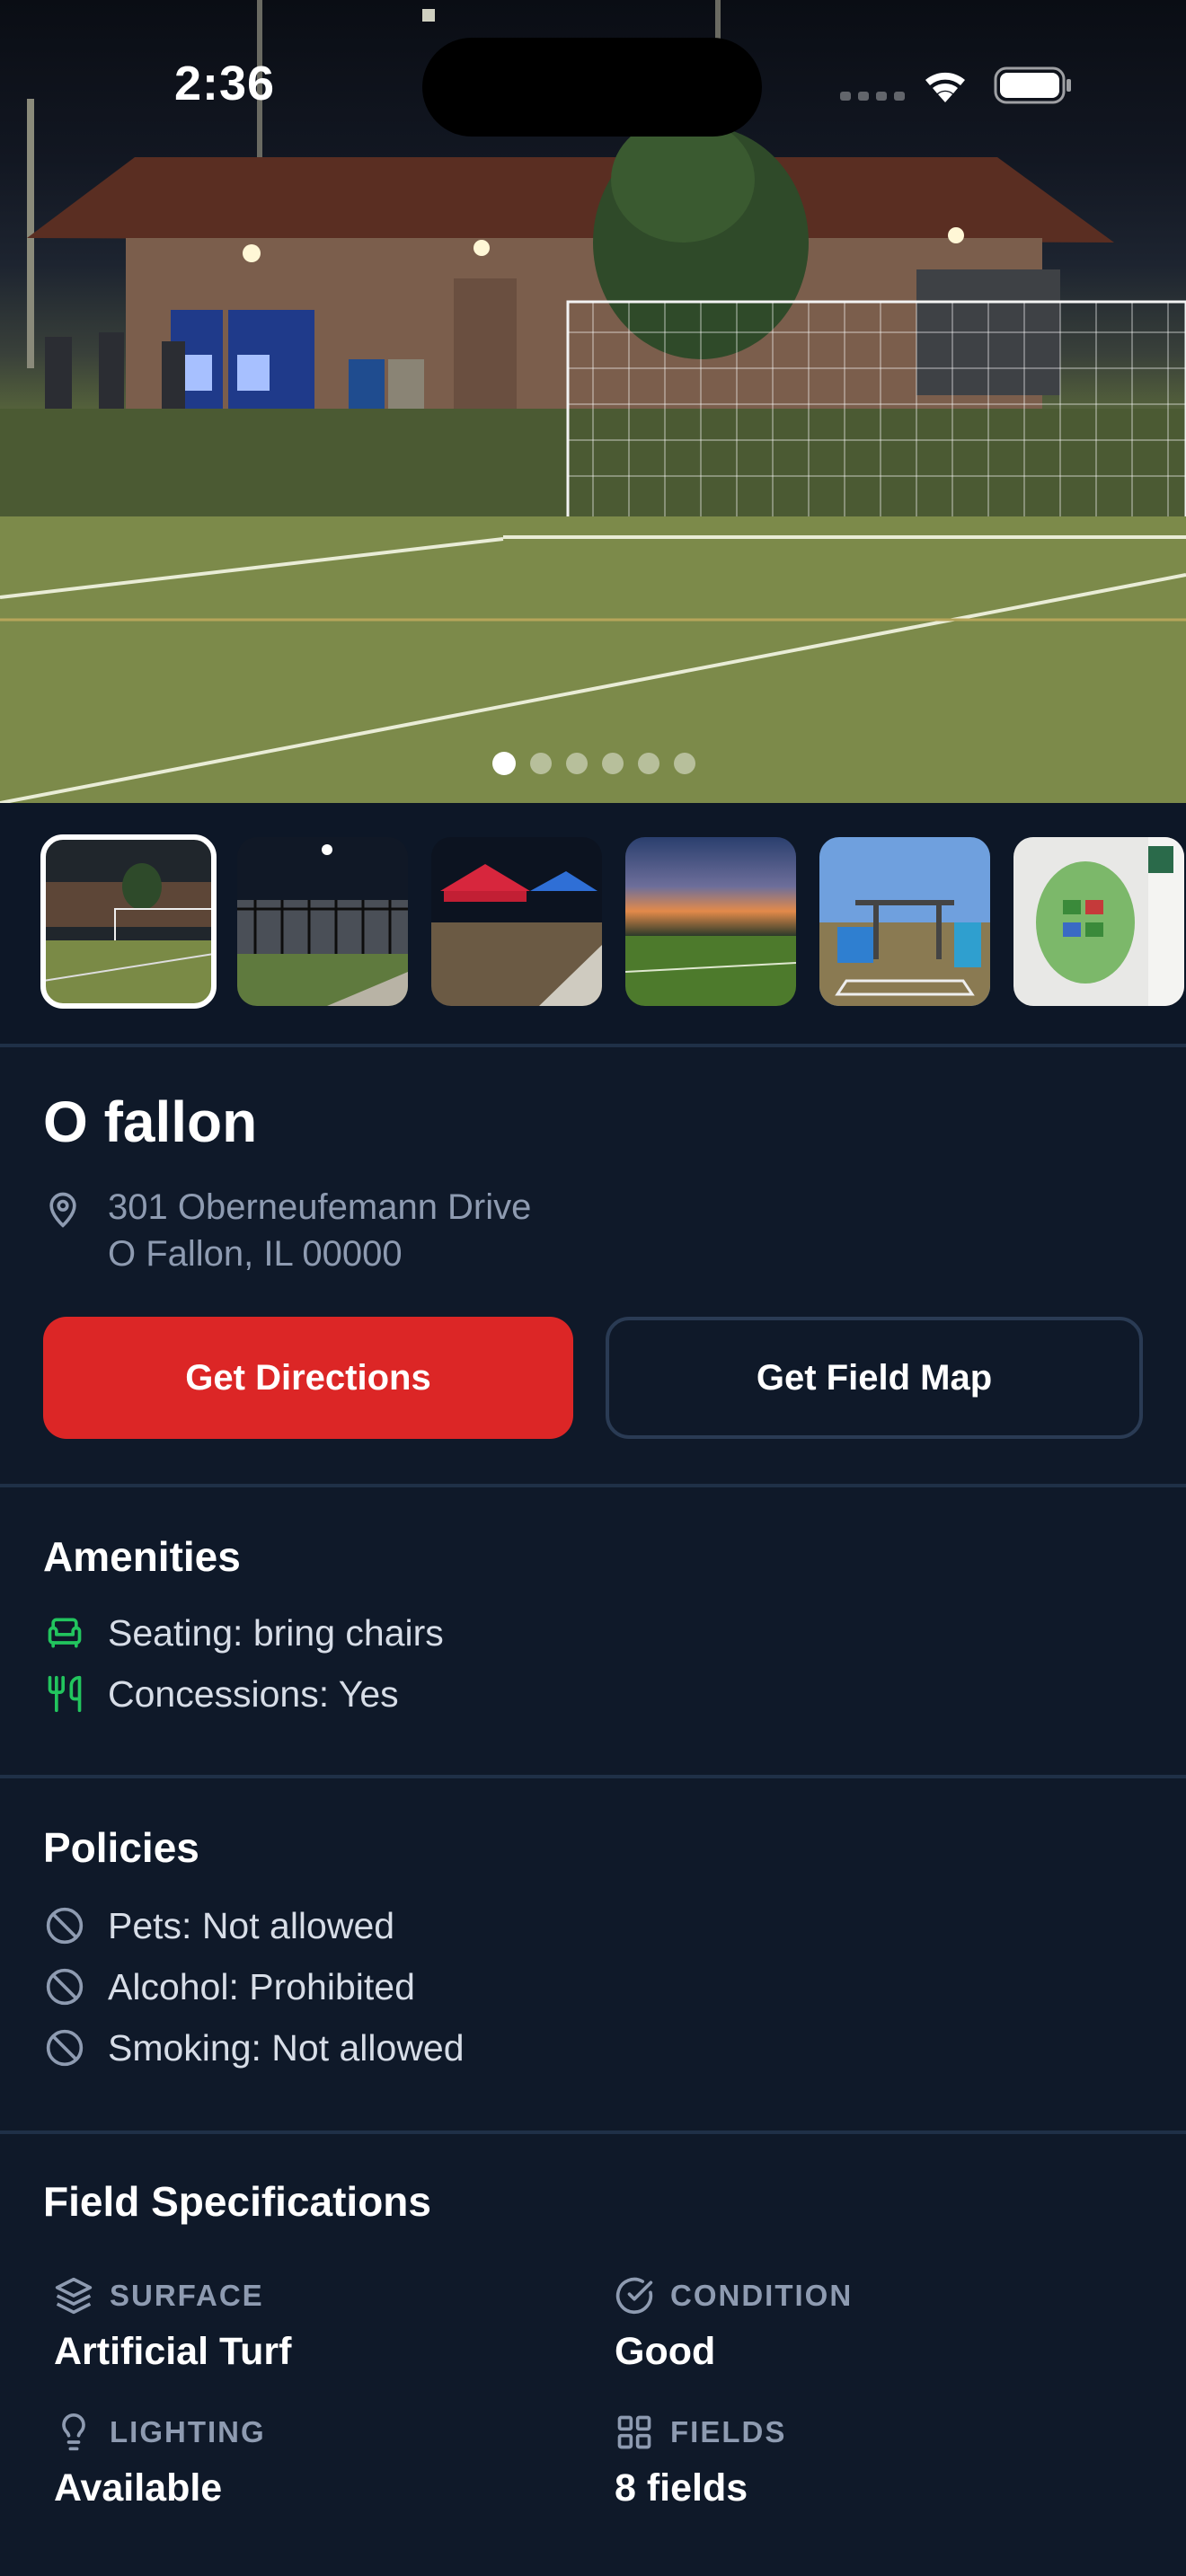 This screenshot has width=1186, height=2576. I want to click on amenity-item: Seating: bring chairs, so click(243, 1633).